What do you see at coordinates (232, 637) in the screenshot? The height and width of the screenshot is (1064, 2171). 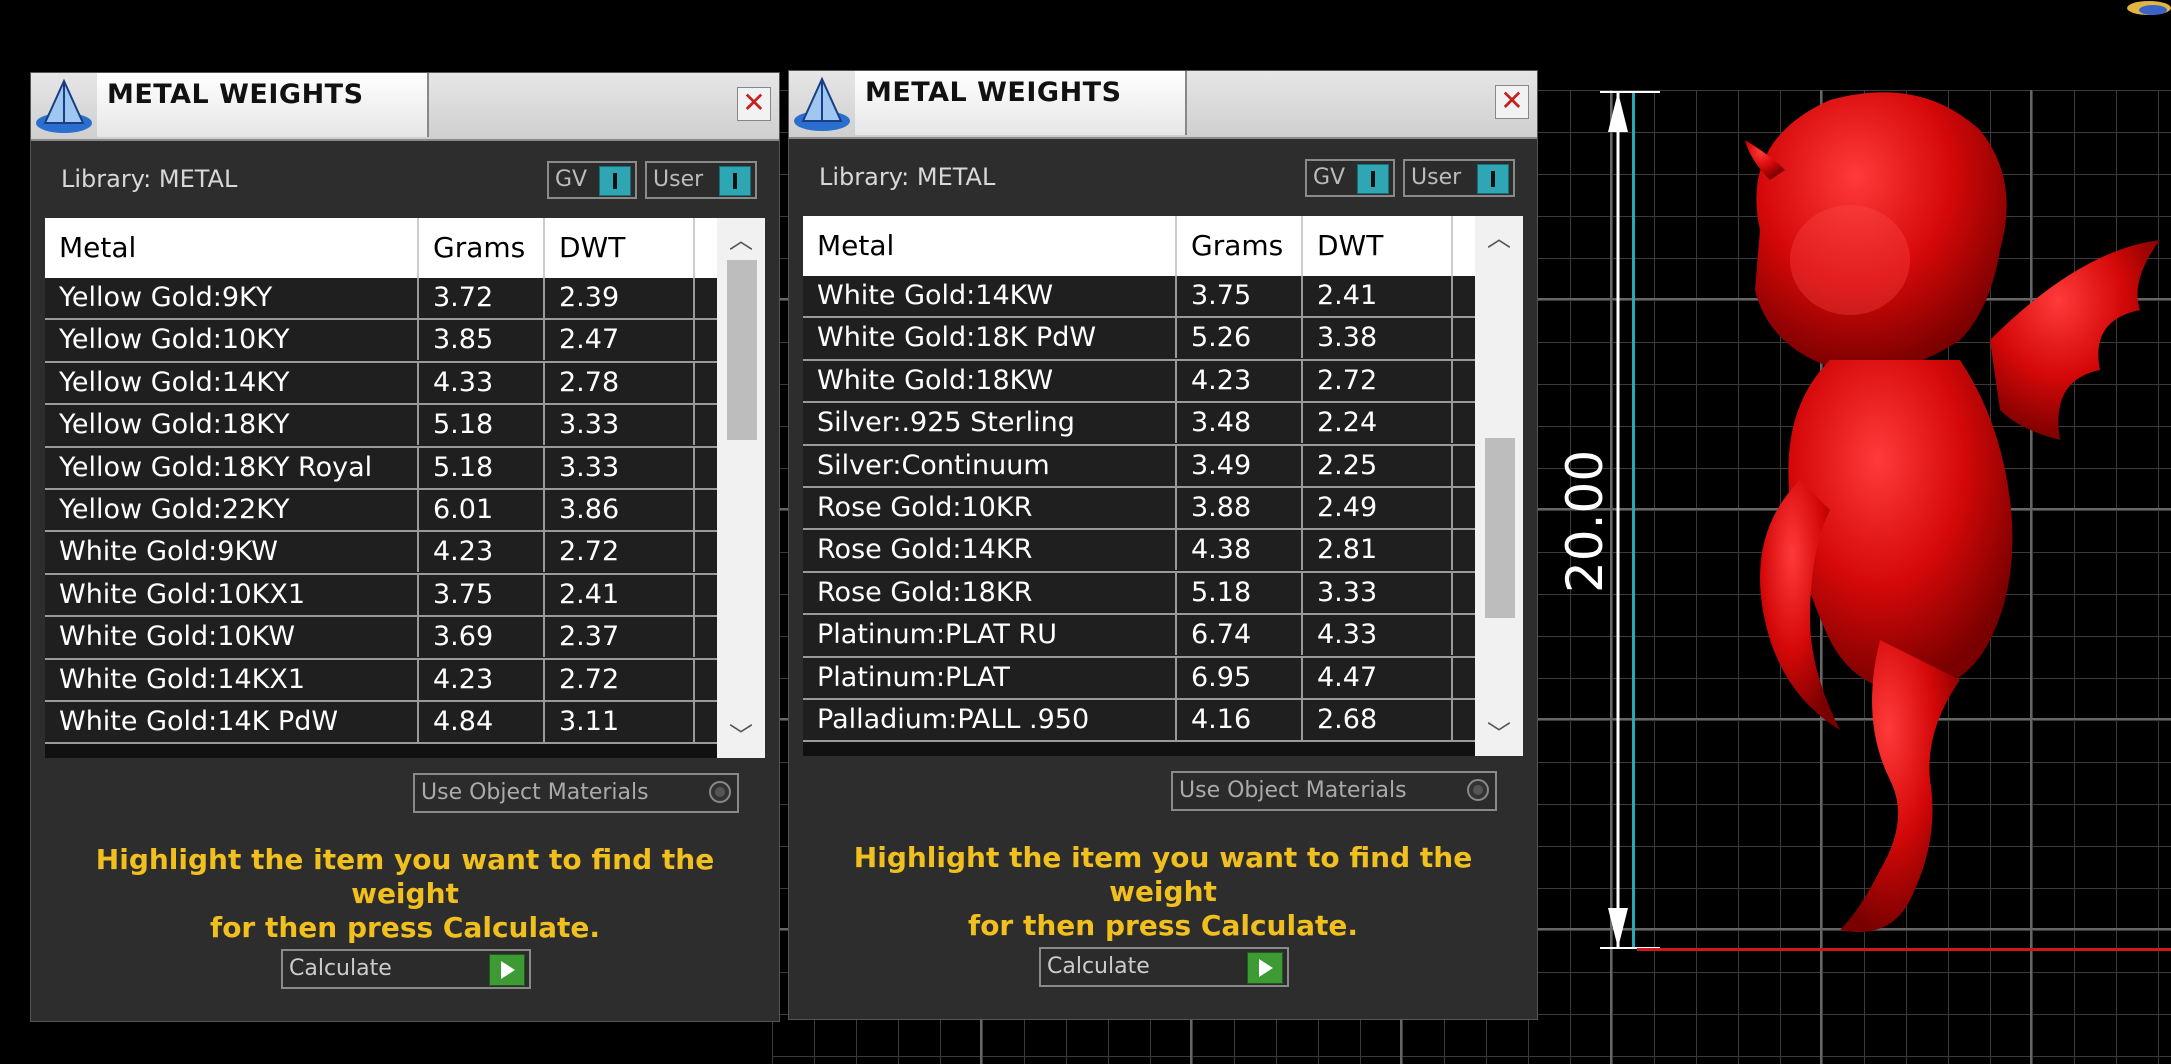 I see `metal-cell: White Gold:10KW` at bounding box center [232, 637].